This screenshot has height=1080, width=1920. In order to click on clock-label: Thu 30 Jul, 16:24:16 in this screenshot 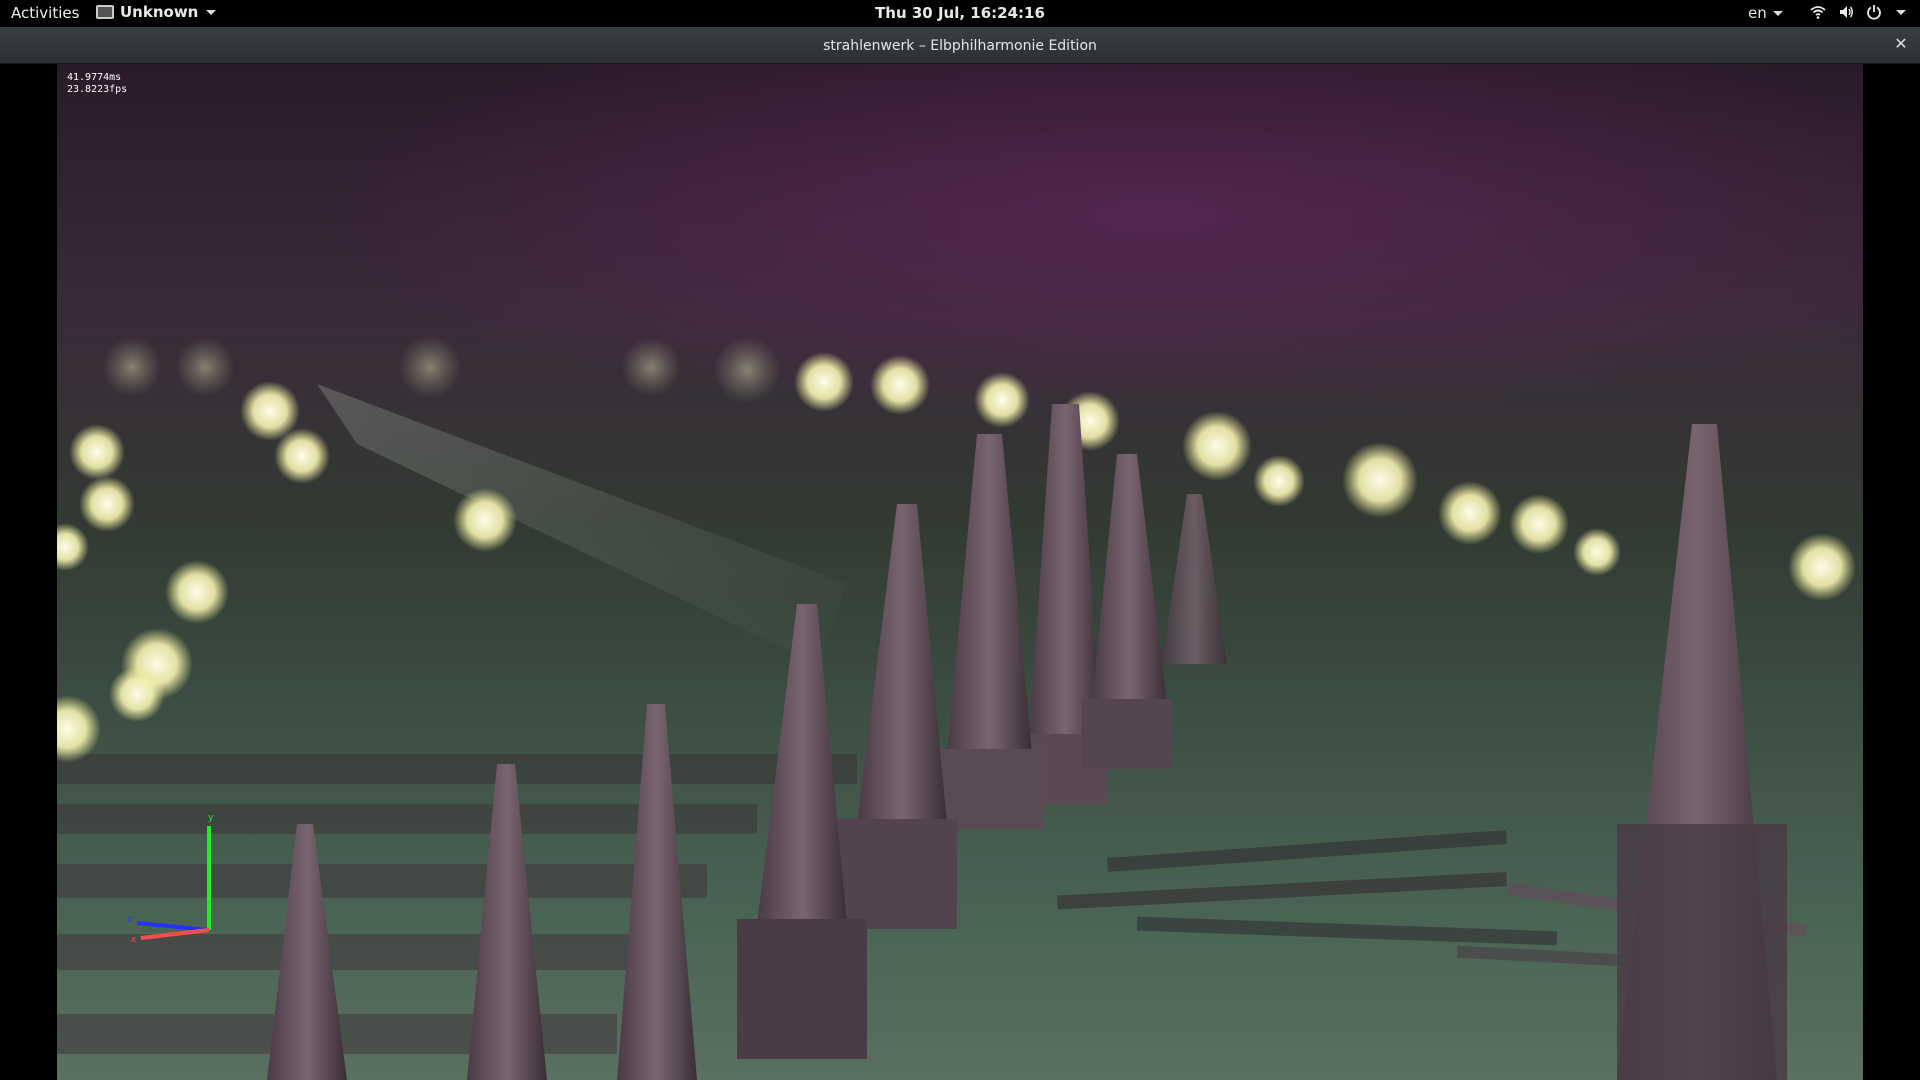, I will do `click(960, 13)`.